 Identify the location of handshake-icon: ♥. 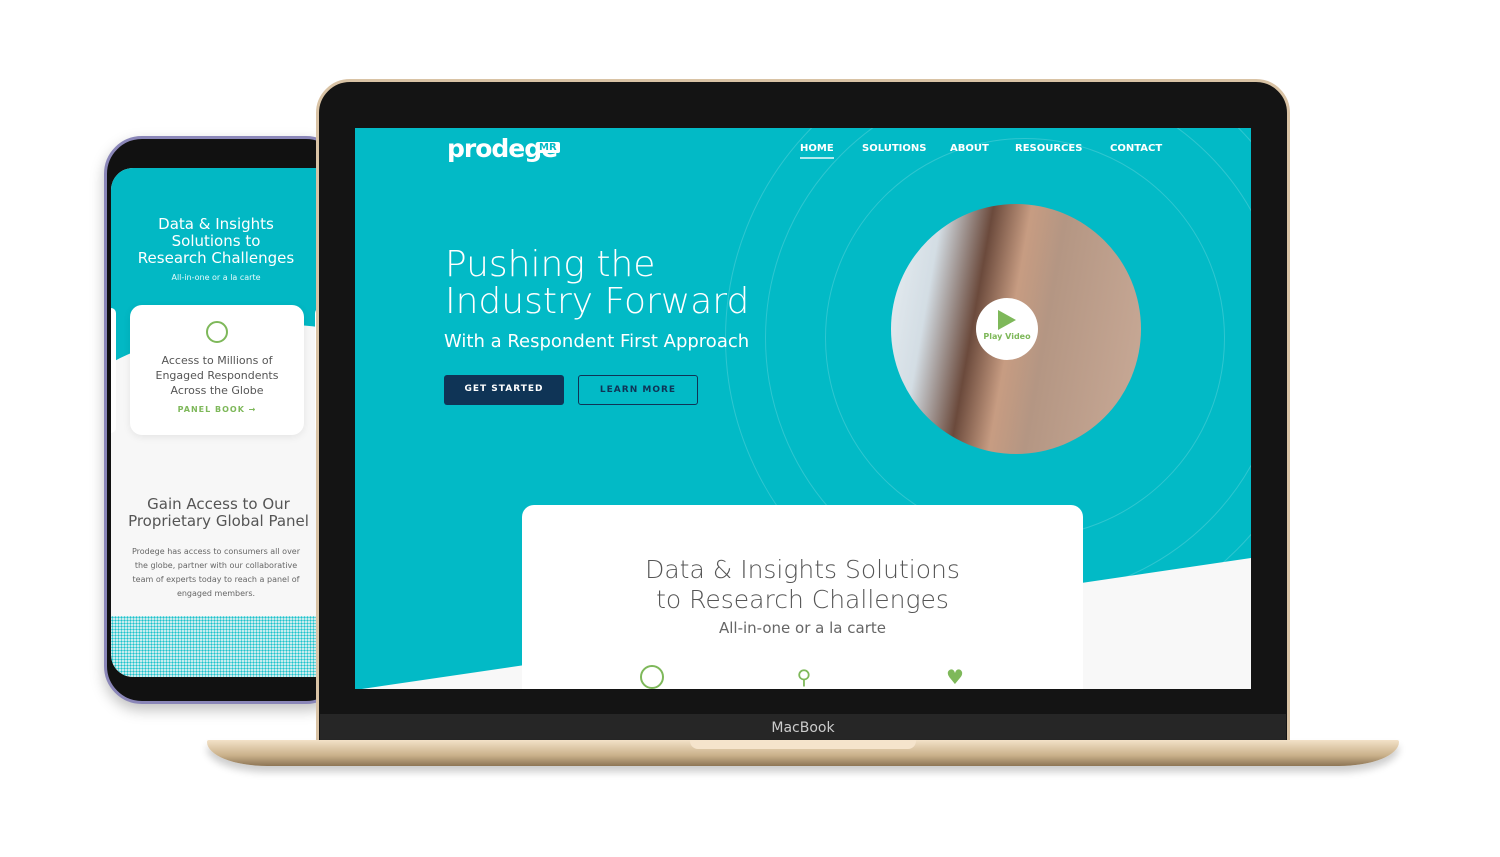
(955, 677).